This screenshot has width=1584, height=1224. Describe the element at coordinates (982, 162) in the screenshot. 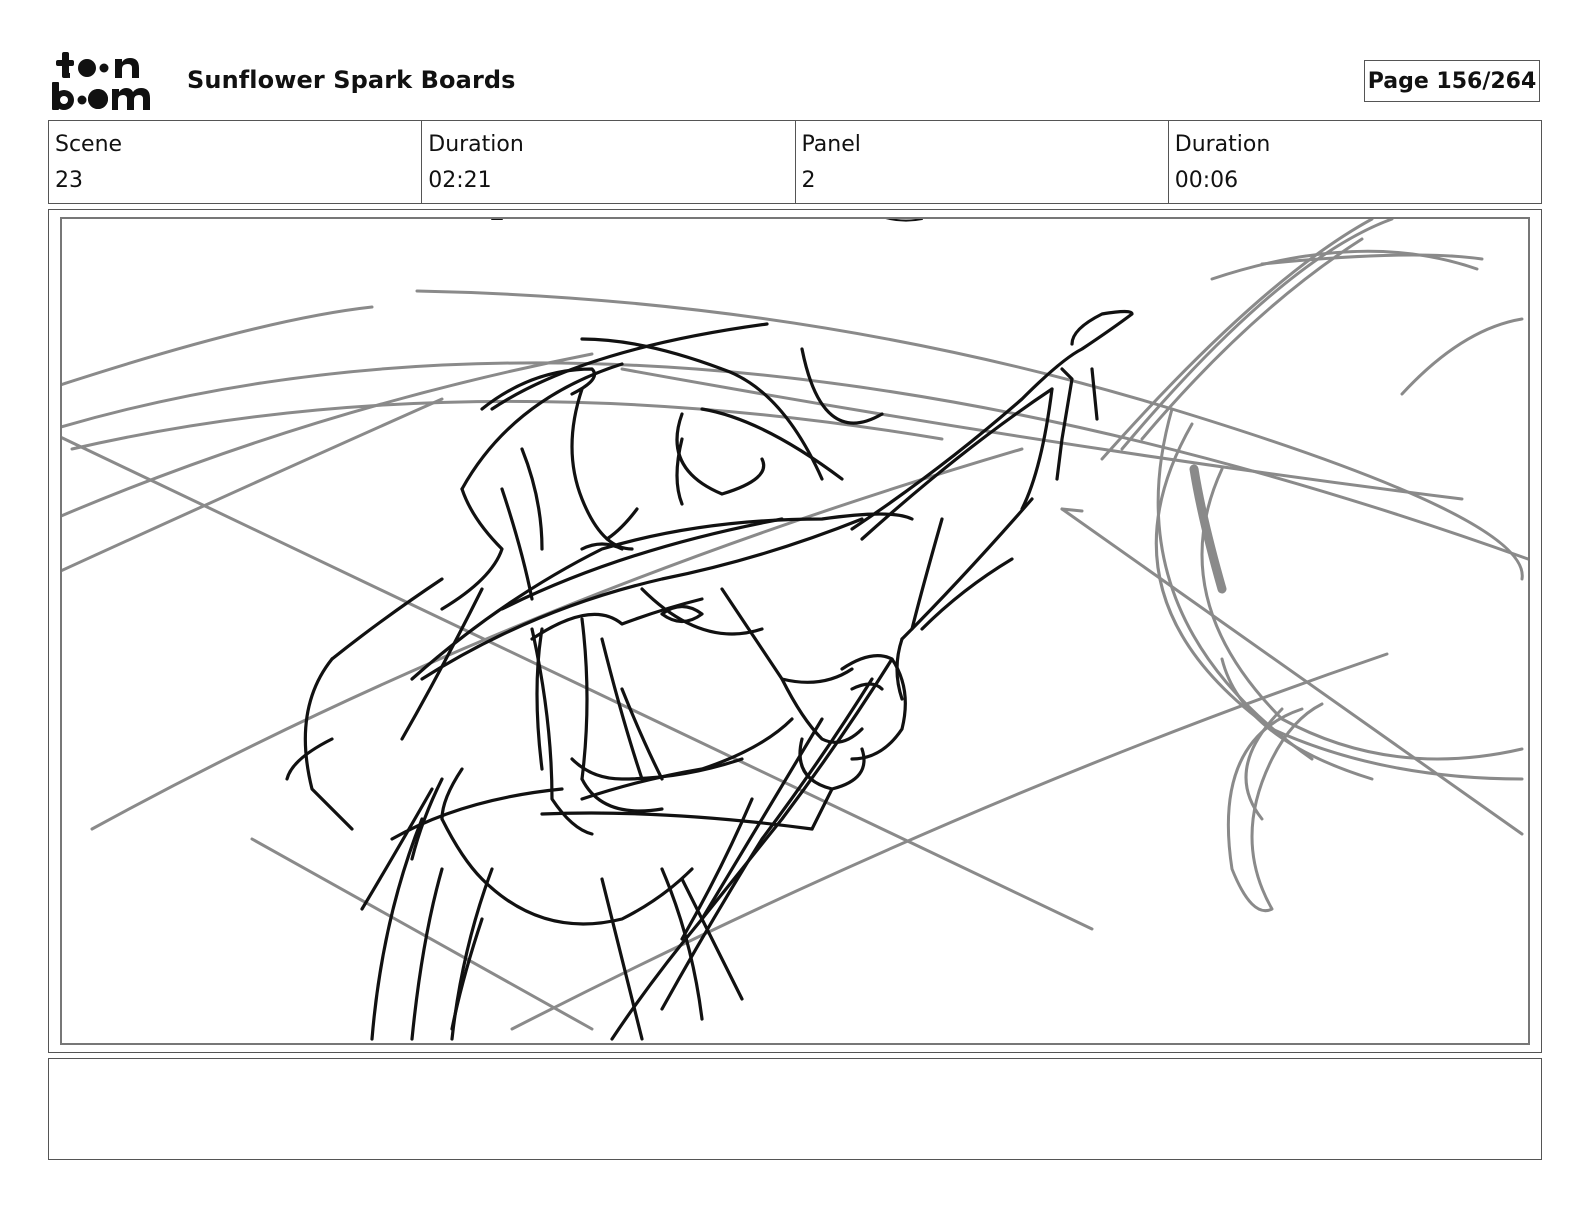

I see `panel-cell: Panel 2` at that location.